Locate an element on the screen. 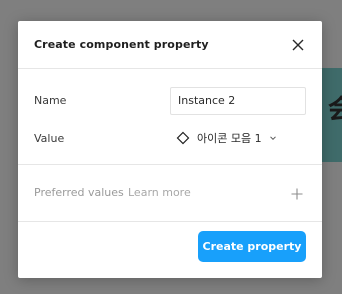 Image resolution: width=342 pixels, height=294 pixels. background-canvas-strip: 会 is located at coordinates (332, 115).